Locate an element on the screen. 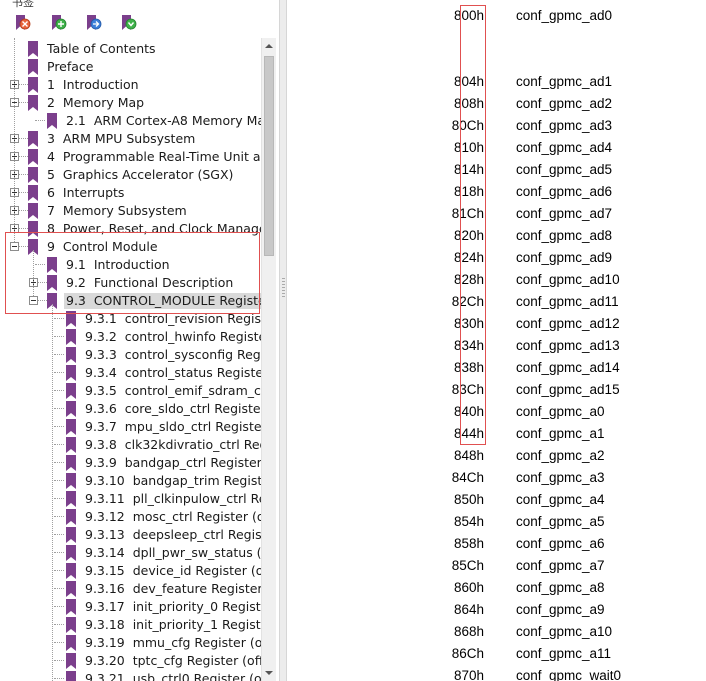 The width and height of the screenshot is (706, 681). register-offset: 818h is located at coordinates (468, 191).